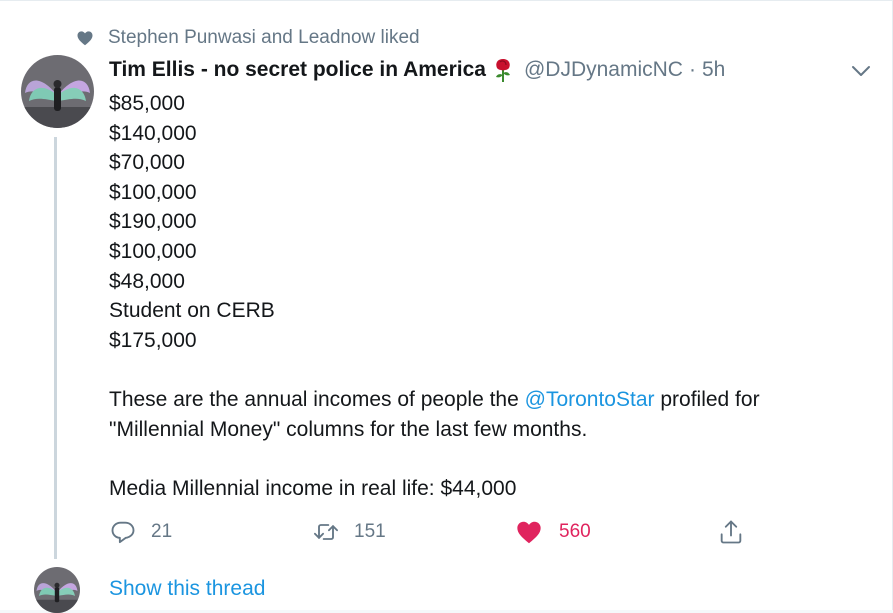  Describe the element at coordinates (553, 532) in the screenshot. I see `like-button: 560` at that location.